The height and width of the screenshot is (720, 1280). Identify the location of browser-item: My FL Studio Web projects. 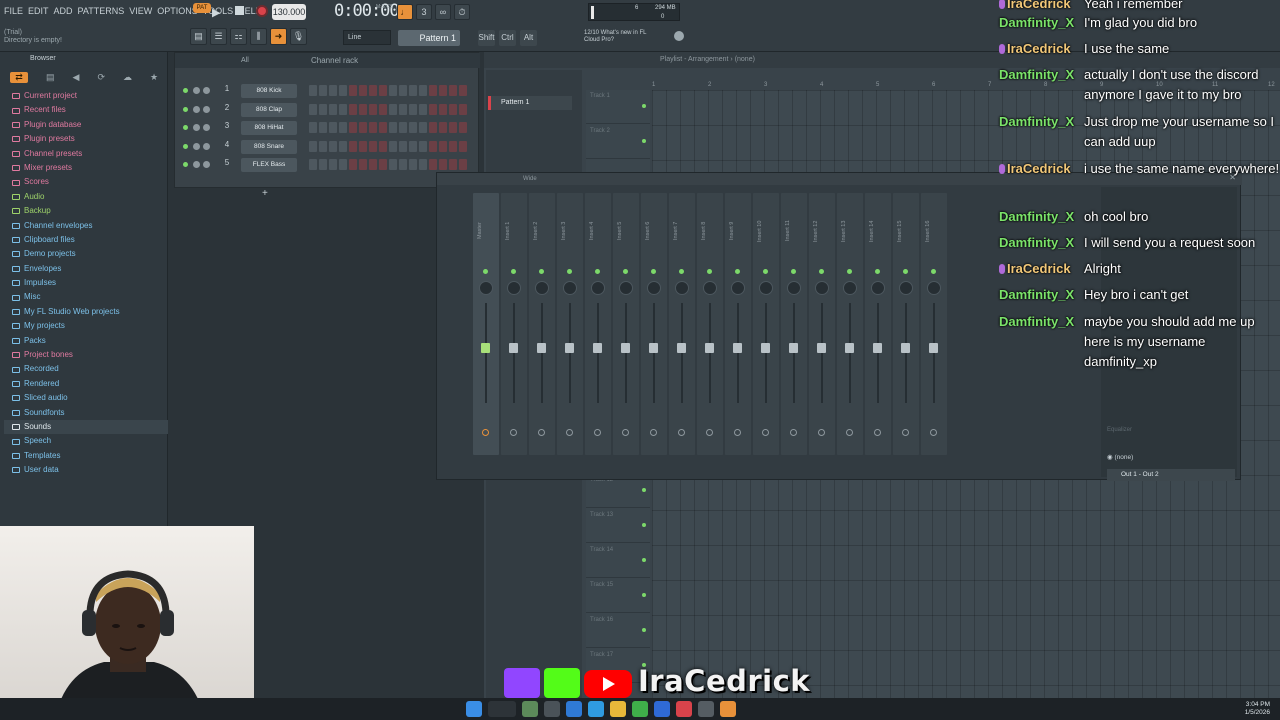
(86, 312).